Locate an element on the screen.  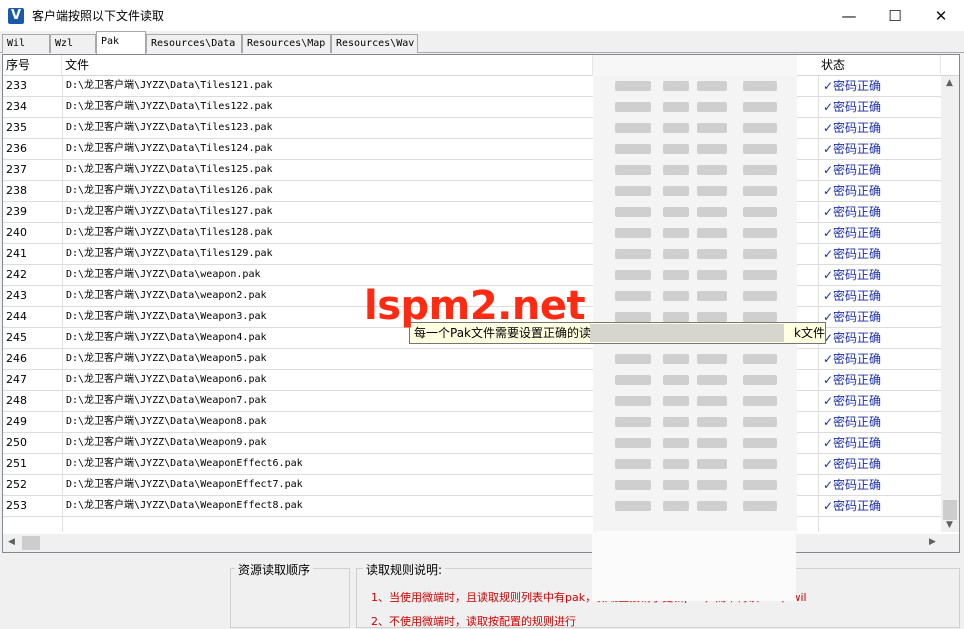
title-bar: V 客户端按照以下文件读取 — ☐ ✕ is located at coordinates (482, 15).